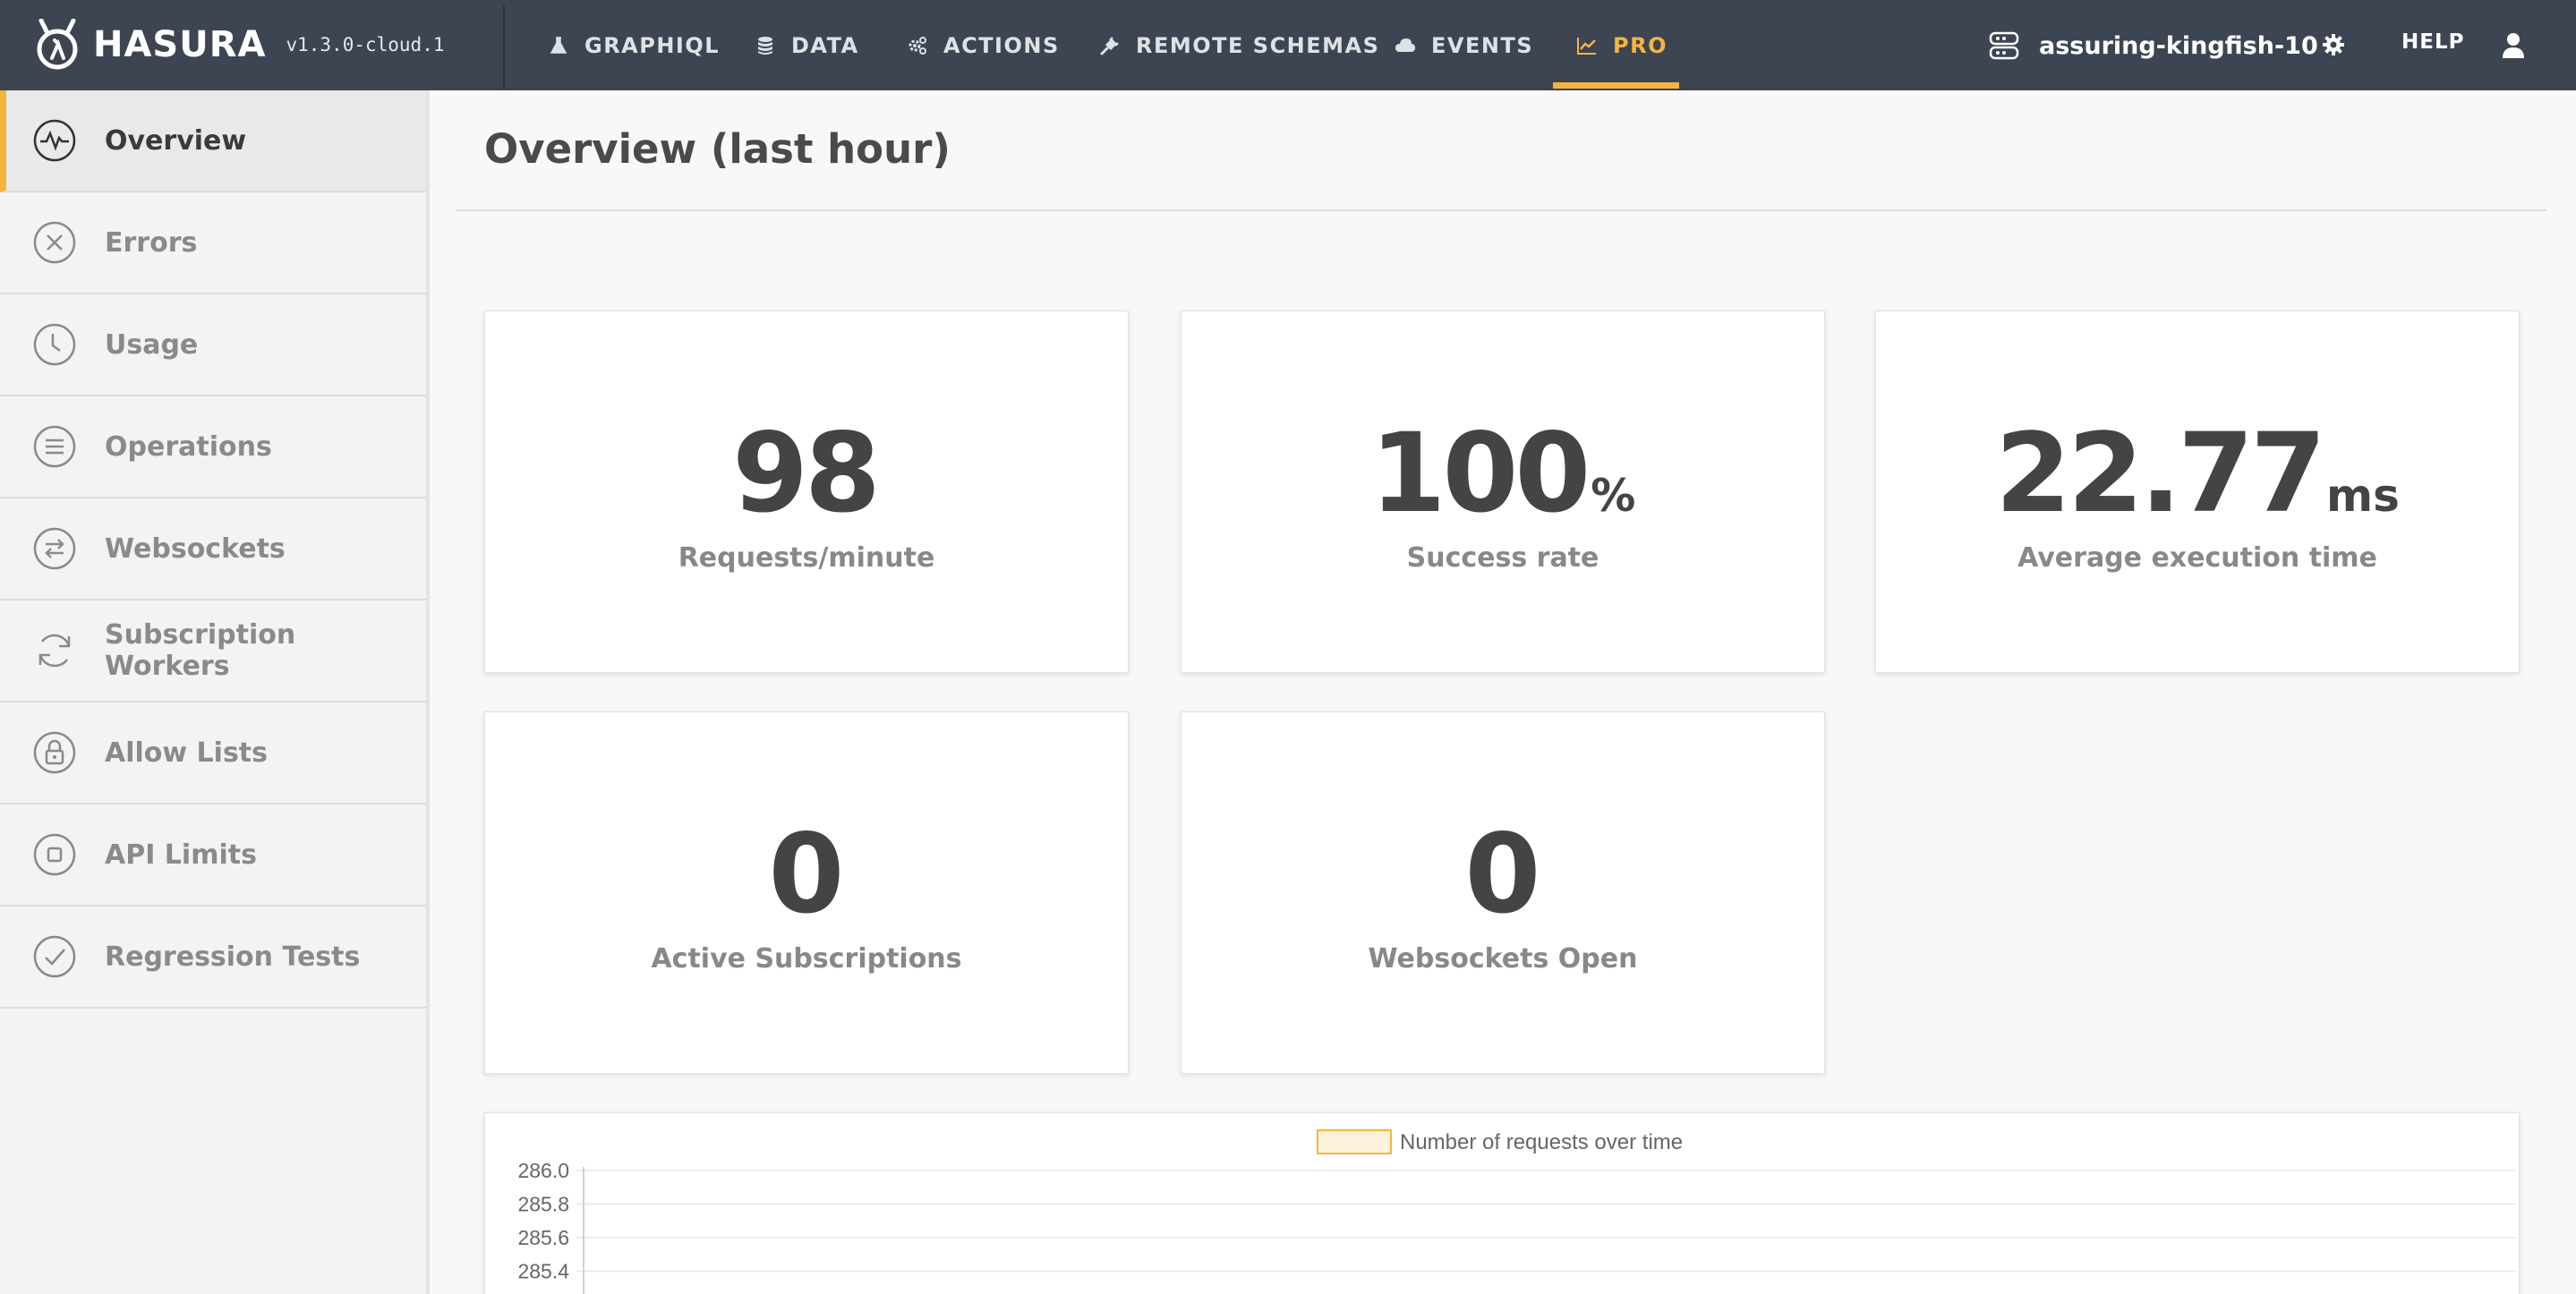 Image resolution: width=2576 pixels, height=1294 pixels. I want to click on legend-swatch, so click(1354, 1141).